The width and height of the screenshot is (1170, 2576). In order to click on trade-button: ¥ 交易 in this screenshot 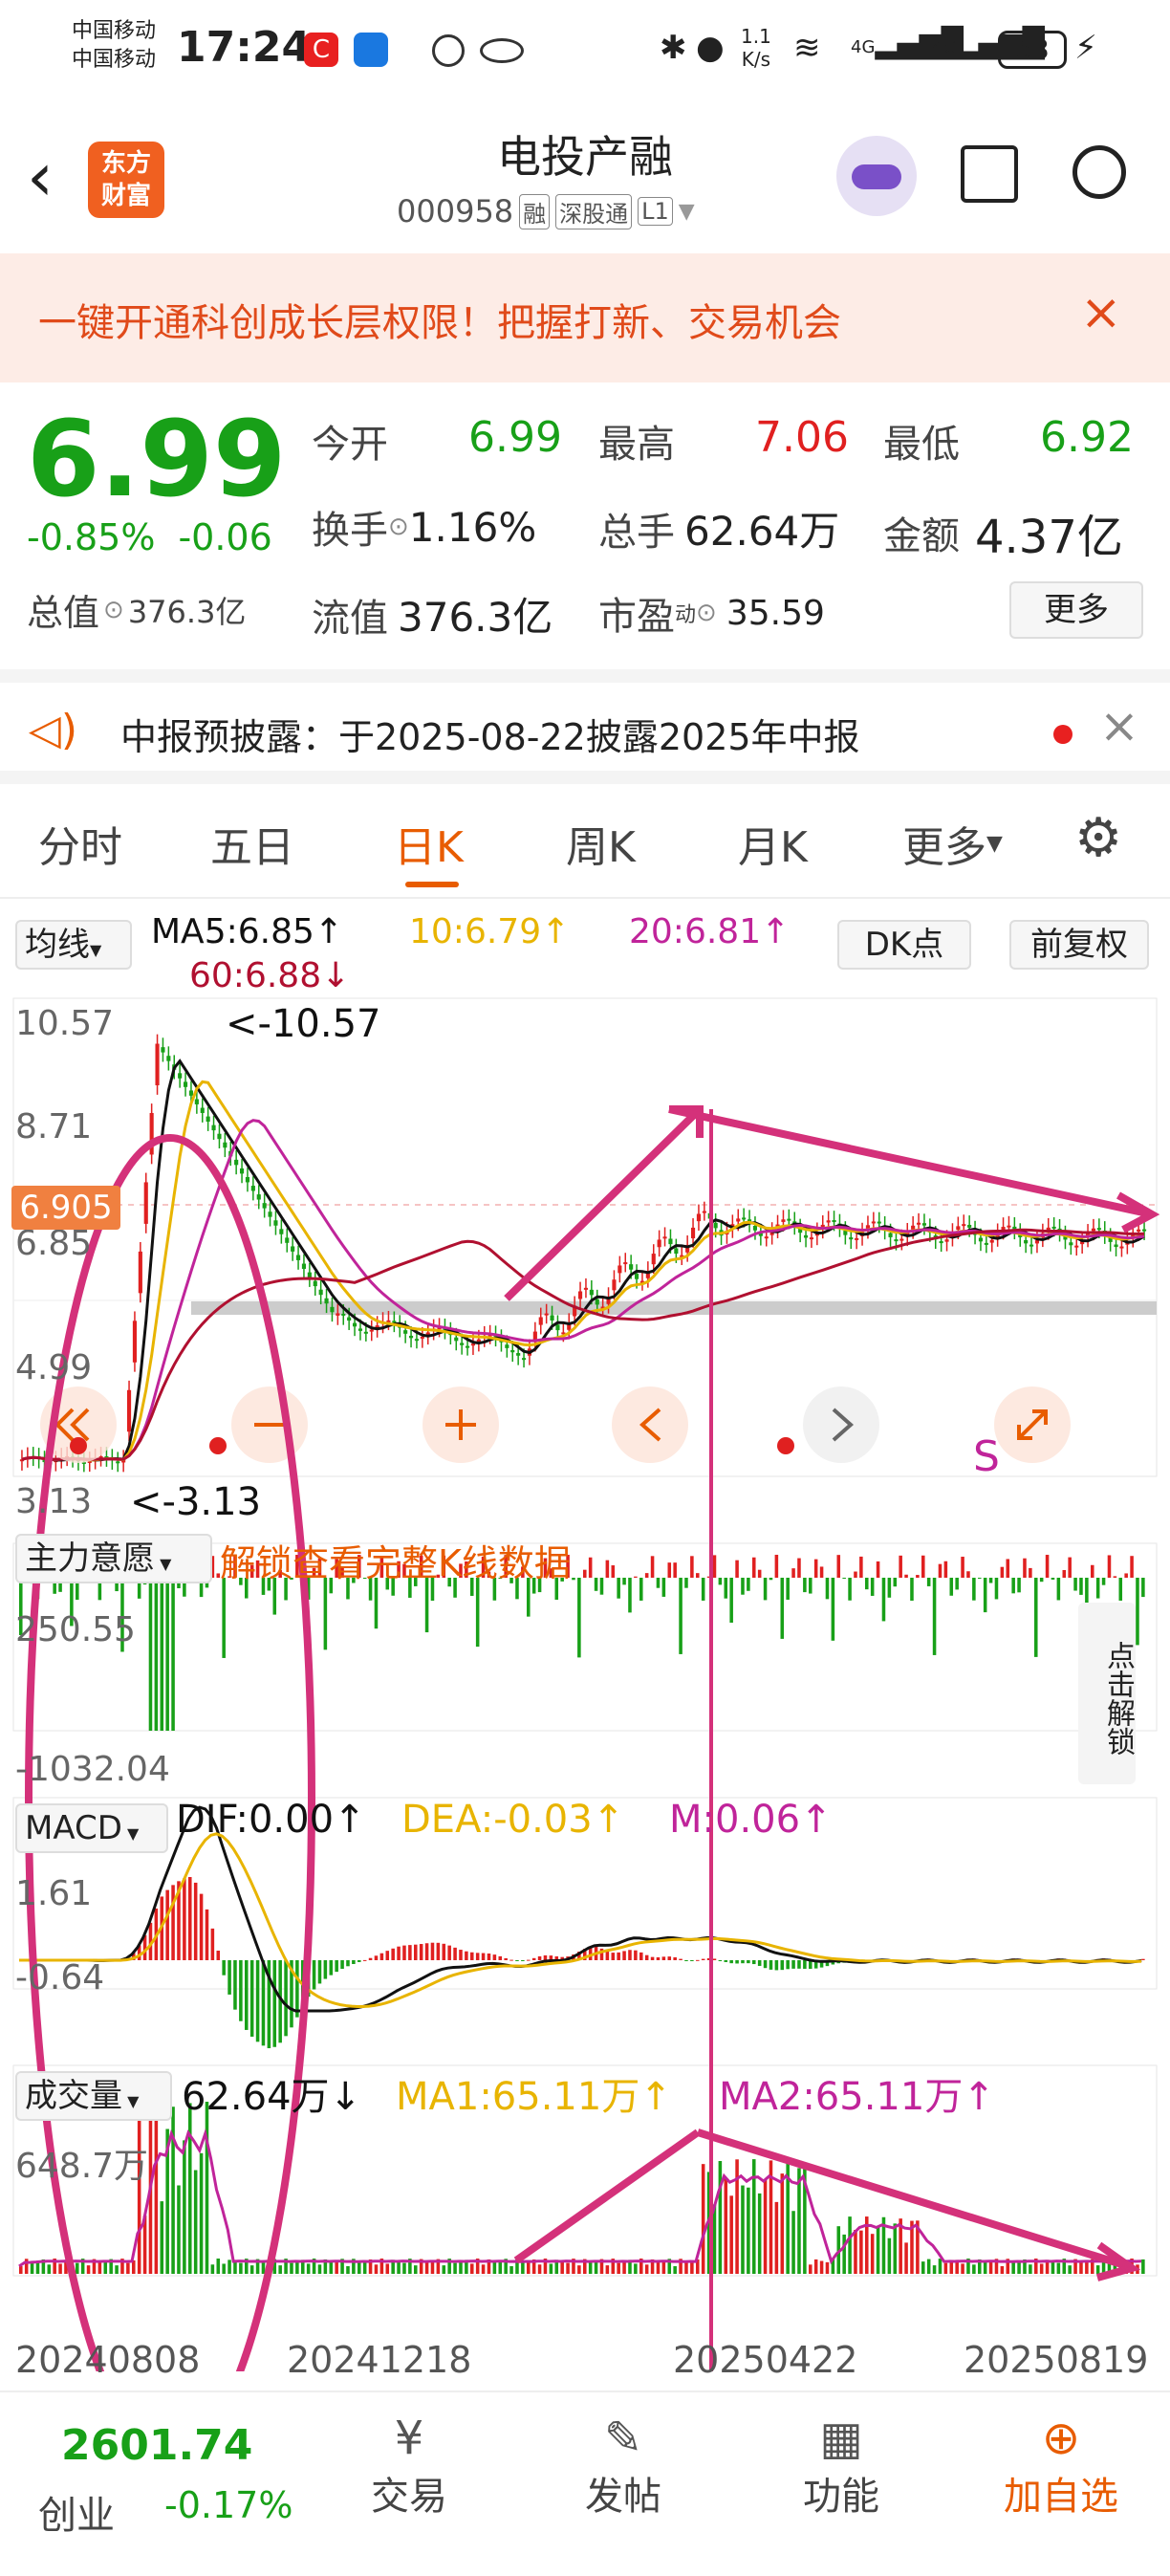, I will do `click(409, 2466)`.